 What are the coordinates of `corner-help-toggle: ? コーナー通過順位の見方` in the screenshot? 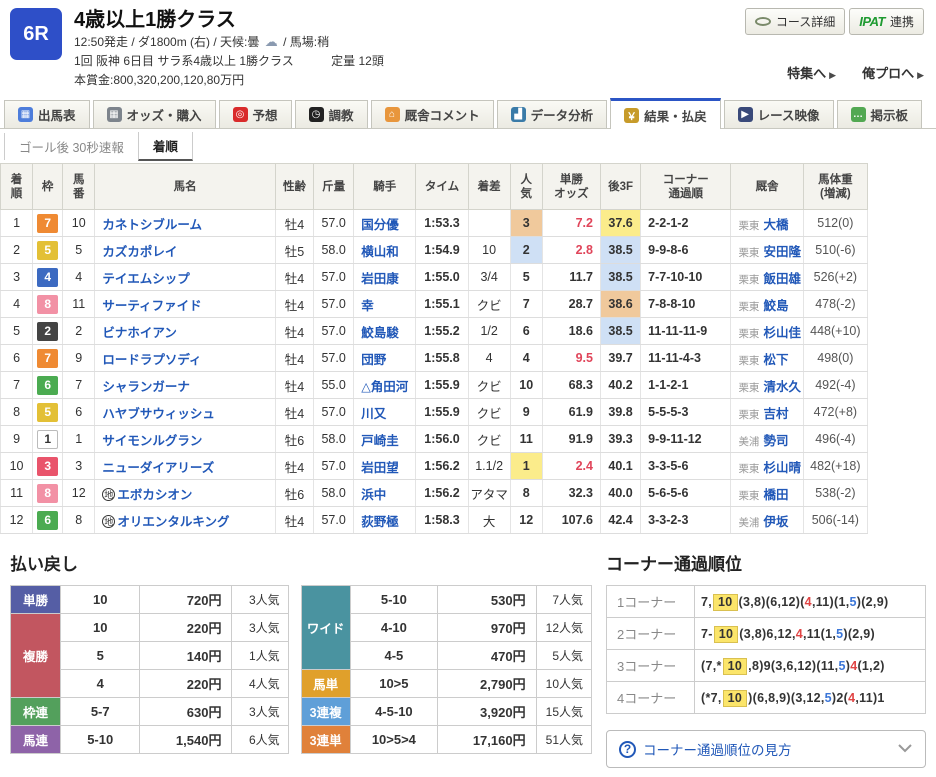 It's located at (766, 749).